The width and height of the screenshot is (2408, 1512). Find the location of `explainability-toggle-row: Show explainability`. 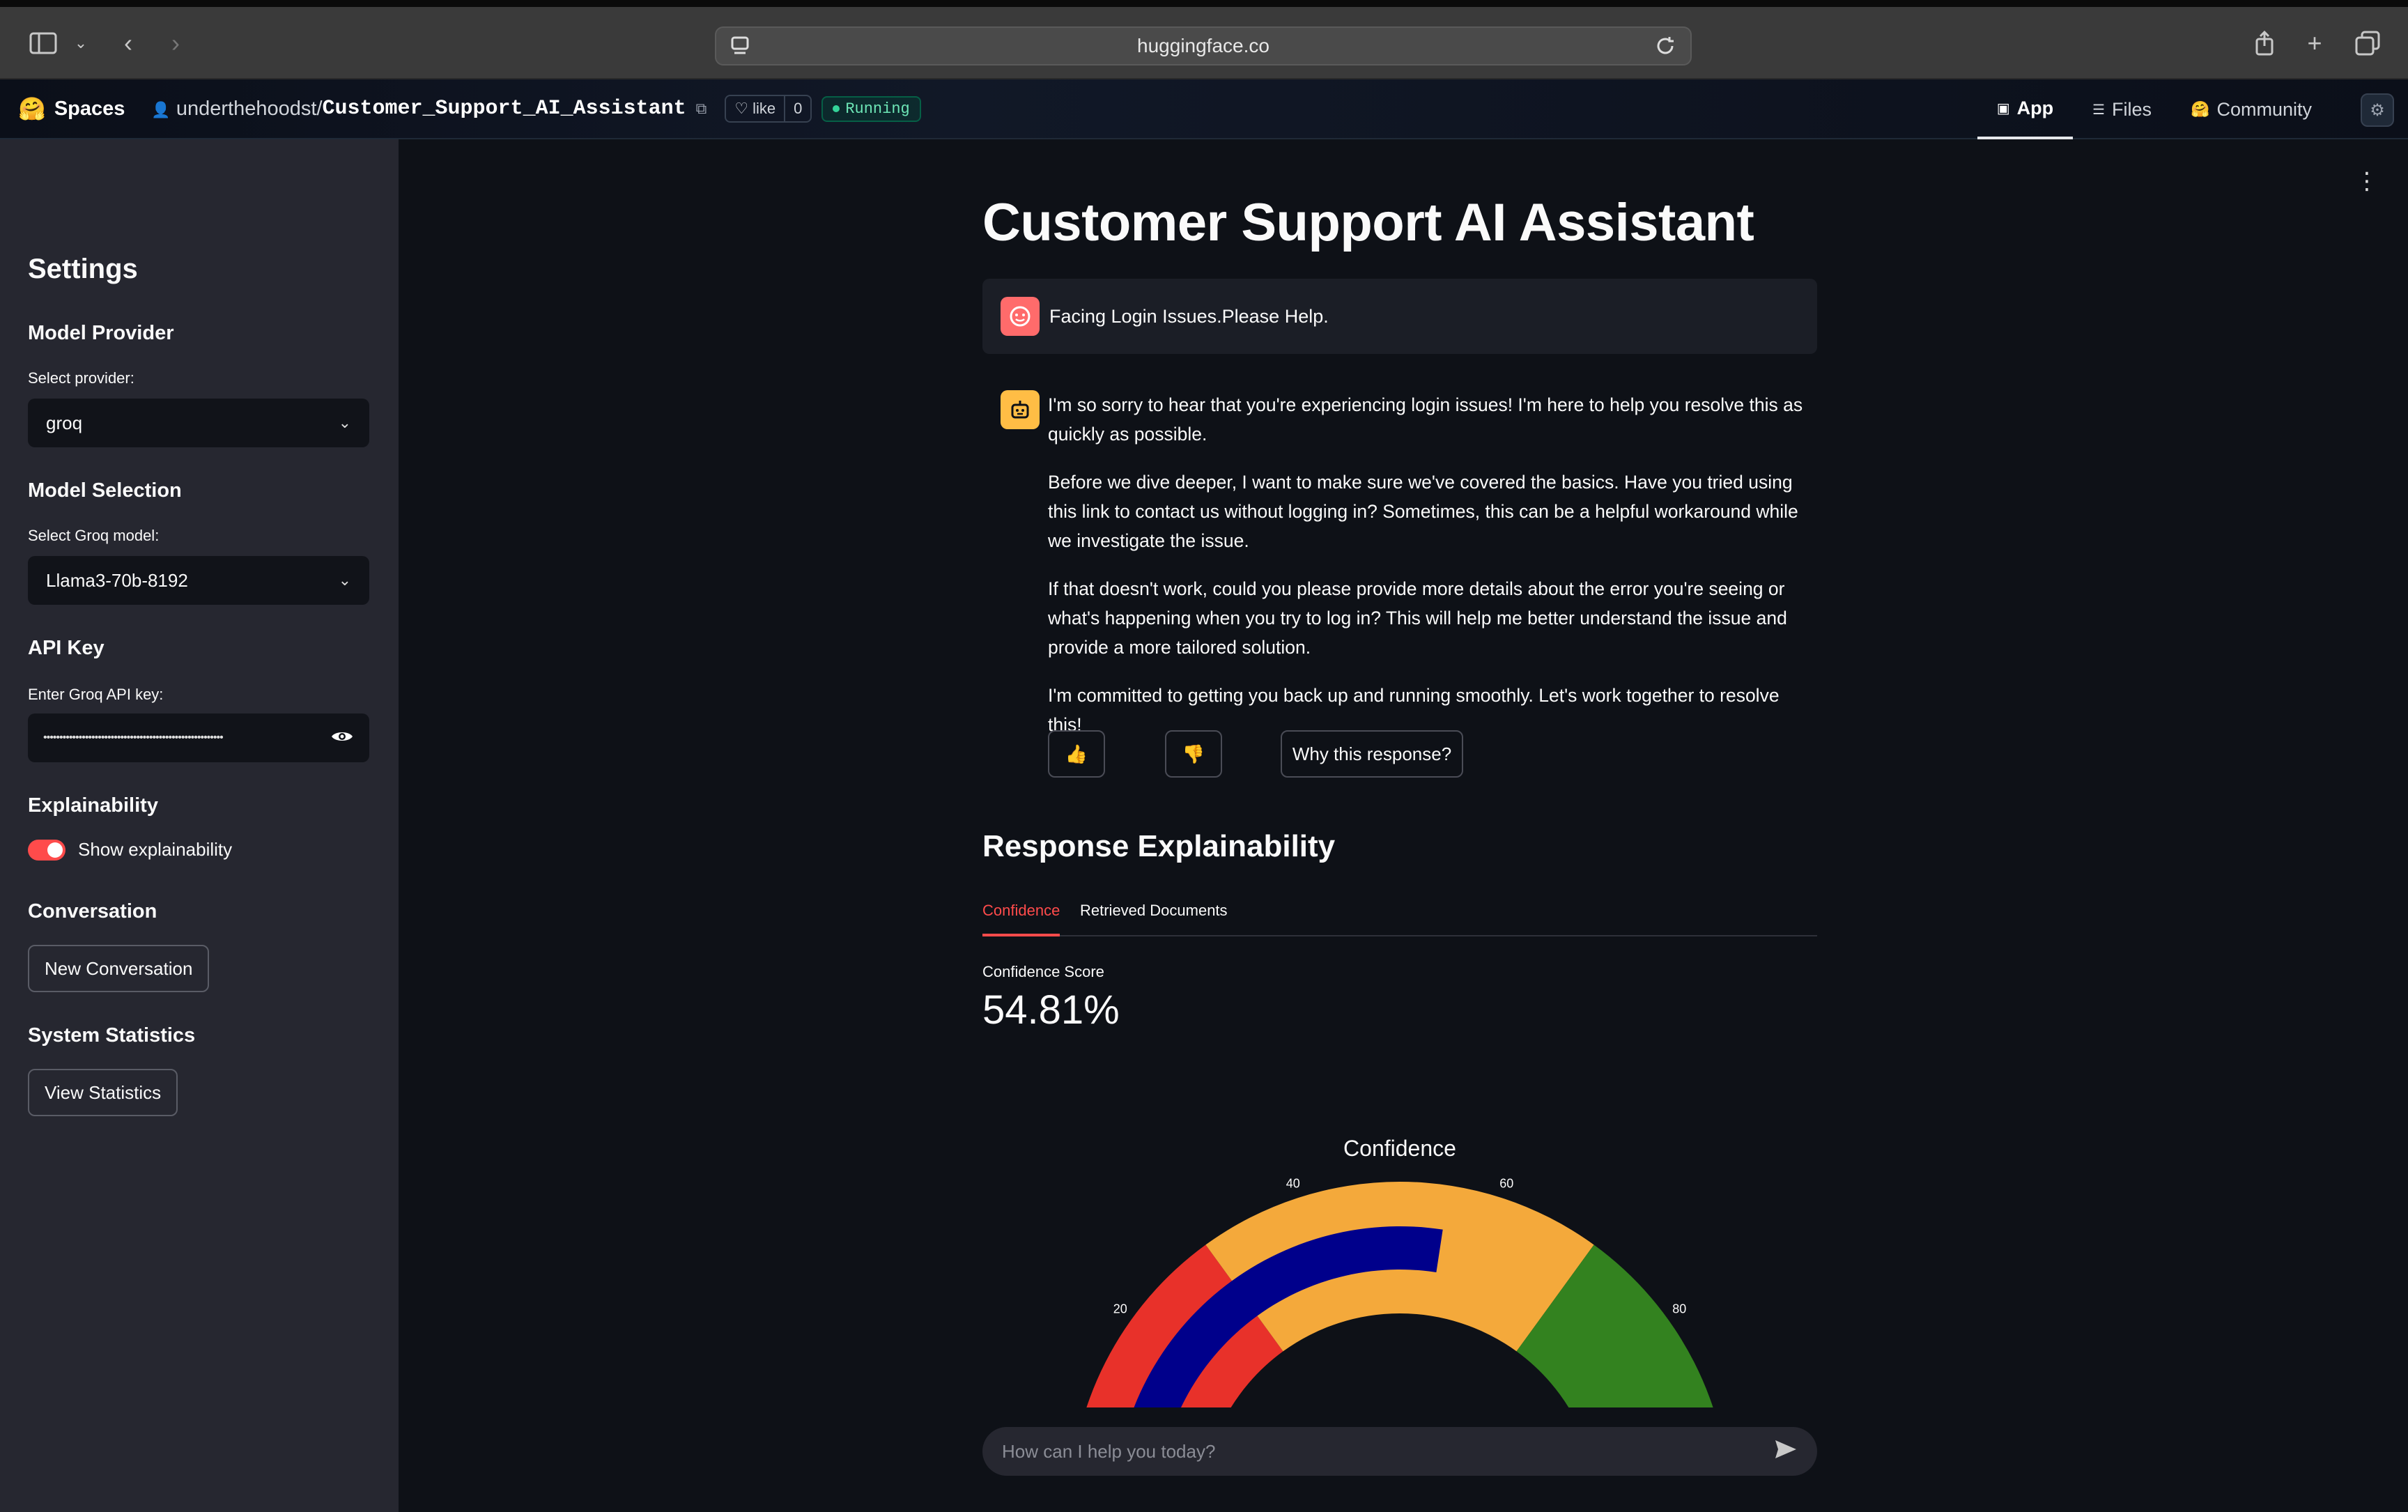

explainability-toggle-row: Show explainability is located at coordinates (130, 850).